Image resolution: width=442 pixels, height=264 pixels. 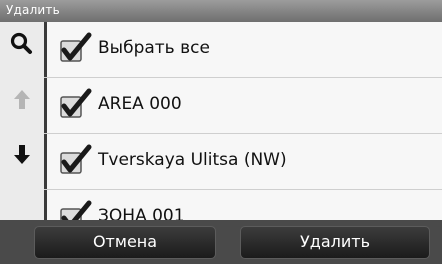 I want to click on list-item-label: ЗОНА 001, so click(x=141, y=213).